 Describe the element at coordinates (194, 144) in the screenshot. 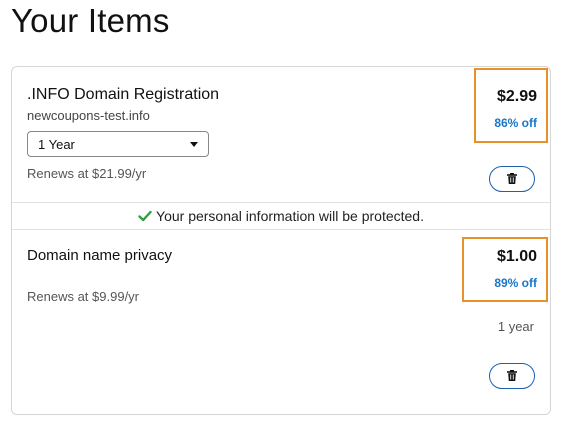

I see `caret-down-icon` at that location.